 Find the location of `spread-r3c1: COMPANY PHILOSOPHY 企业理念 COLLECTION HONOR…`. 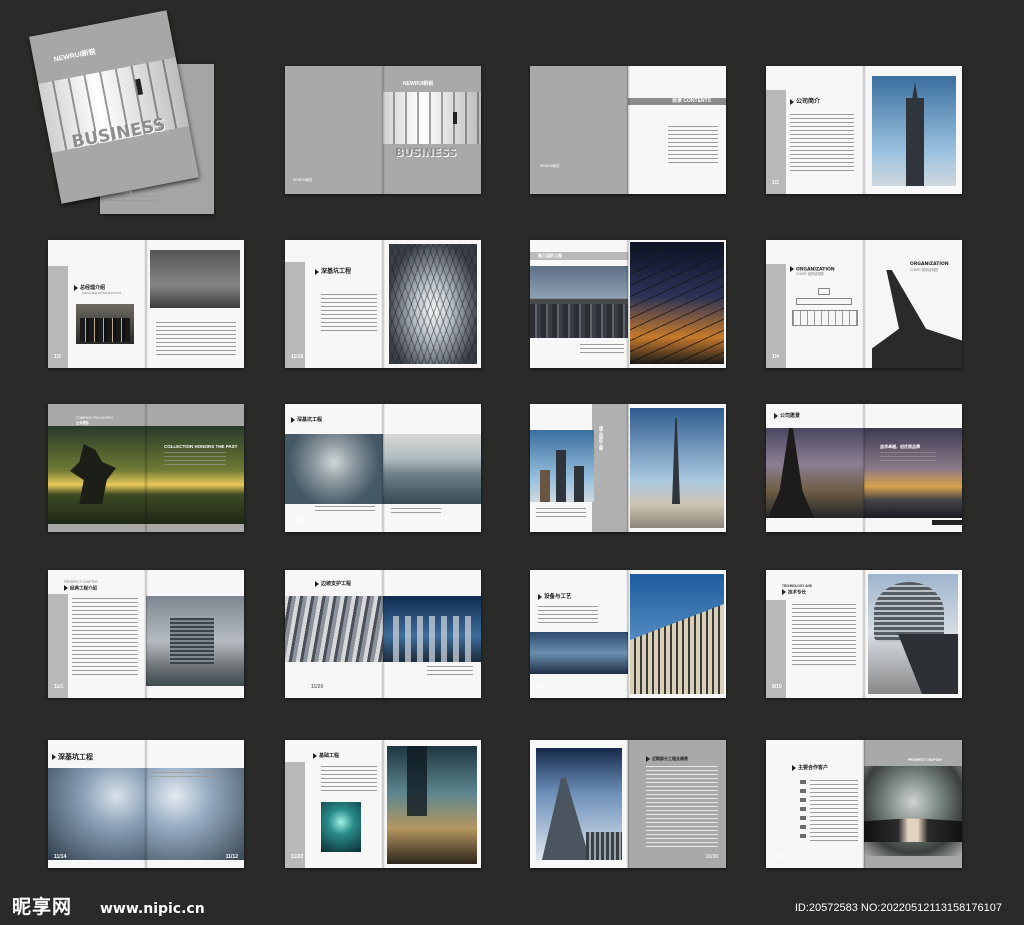

spread-r3c1: COMPANY PHILOSOPHY 企业理念 COLLECTION HONOR… is located at coordinates (146, 468).